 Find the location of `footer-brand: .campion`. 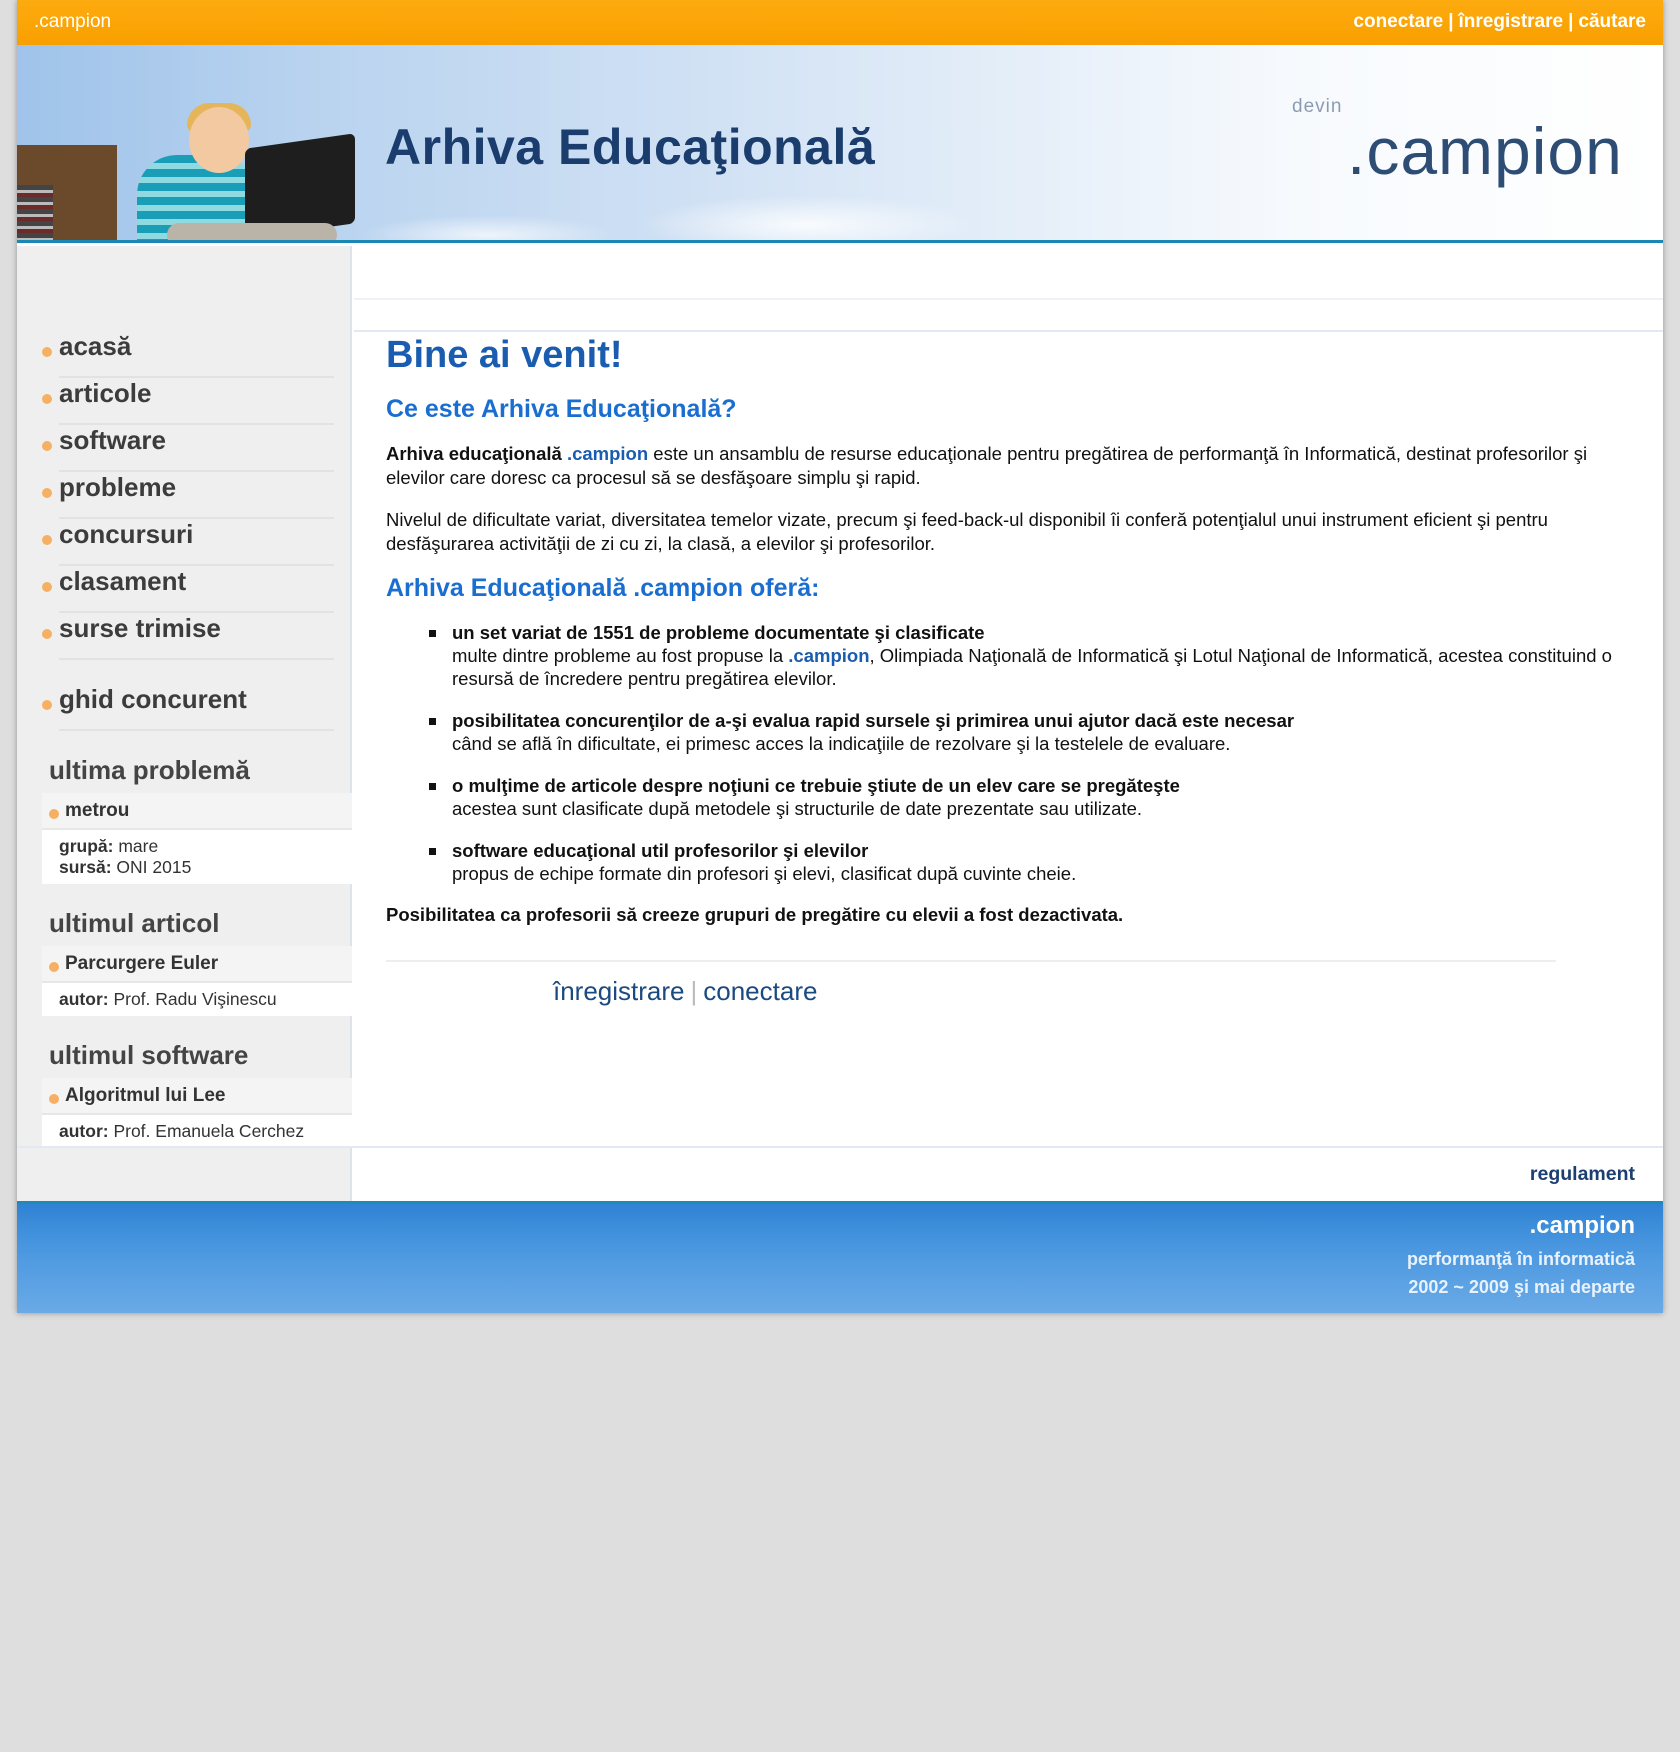

footer-brand: .campion is located at coordinates (1582, 1225).